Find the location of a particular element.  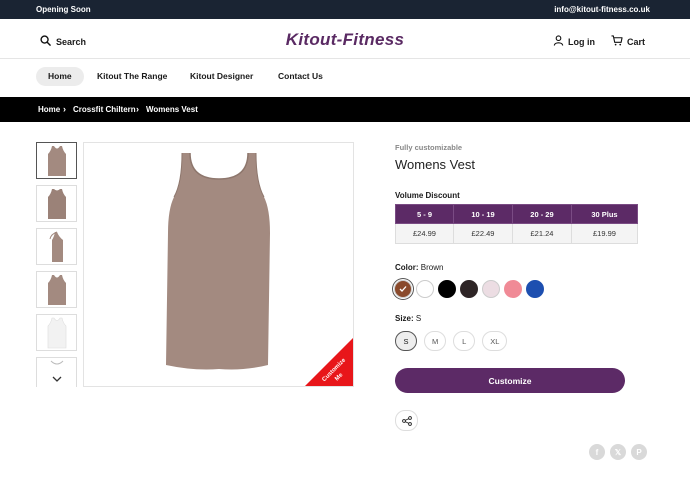

product-title: Womens Vest is located at coordinates (435, 164).